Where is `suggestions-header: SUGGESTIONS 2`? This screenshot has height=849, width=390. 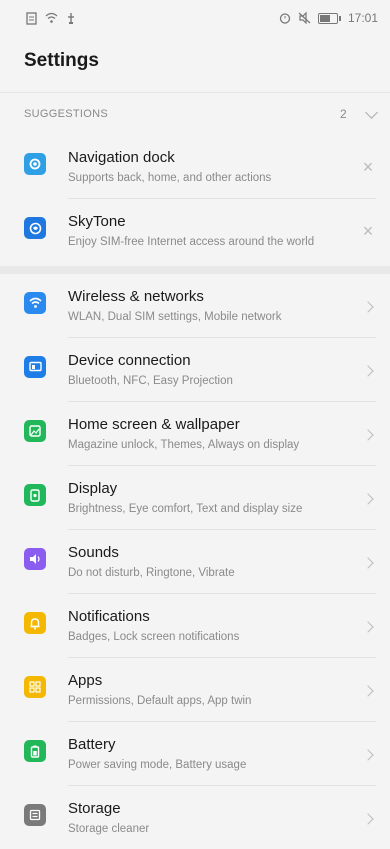 suggestions-header: SUGGESTIONS 2 is located at coordinates (195, 114).